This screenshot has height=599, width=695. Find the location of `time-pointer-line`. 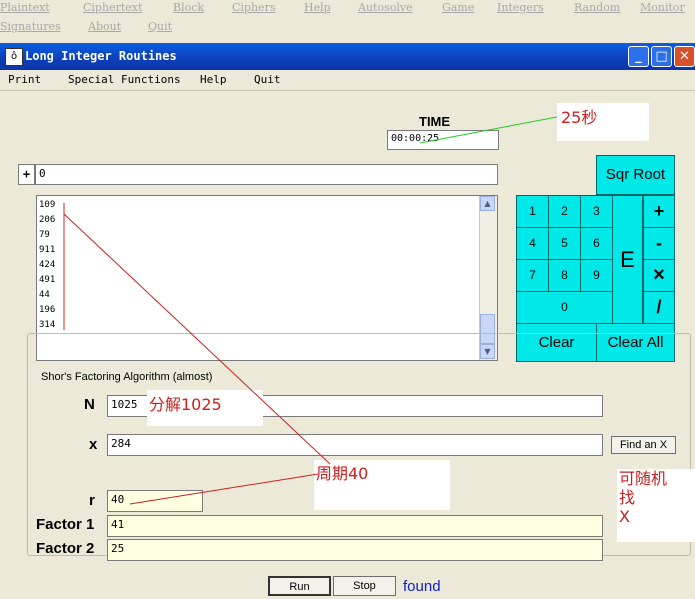

time-pointer-line is located at coordinates (488, 130).